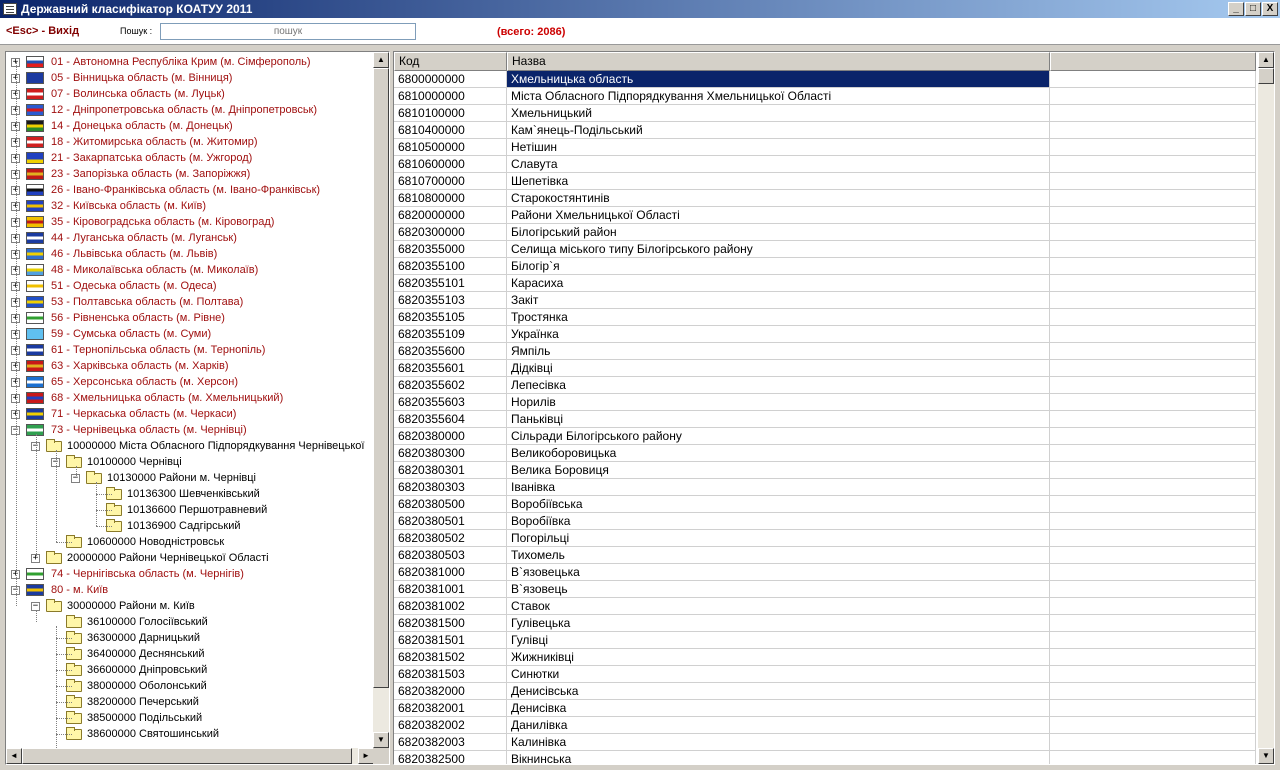 This screenshot has height=770, width=1280. I want to click on tree-item-region: +65 - Херсонська область (м. Херсон), so click(190, 382).